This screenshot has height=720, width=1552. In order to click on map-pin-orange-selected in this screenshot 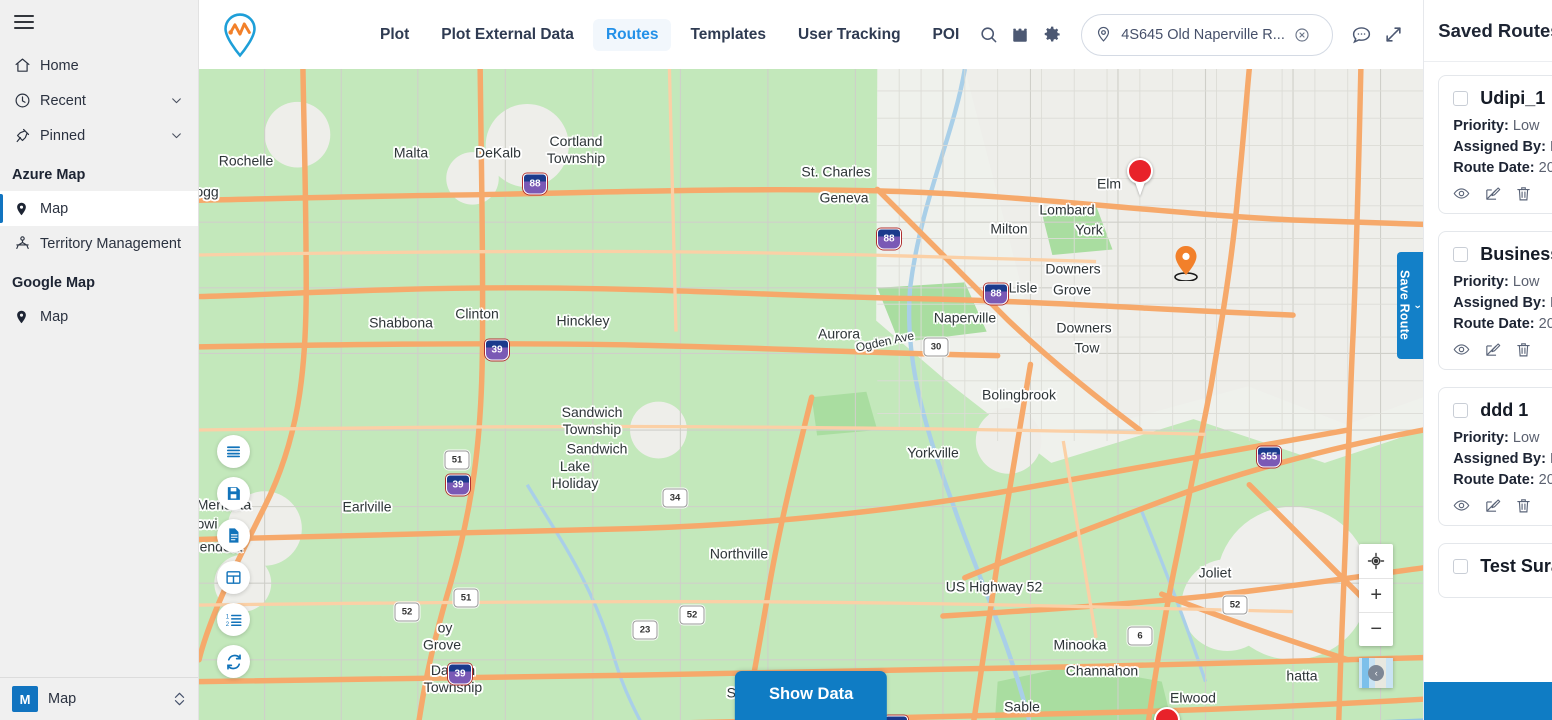, I will do `click(1186, 263)`.